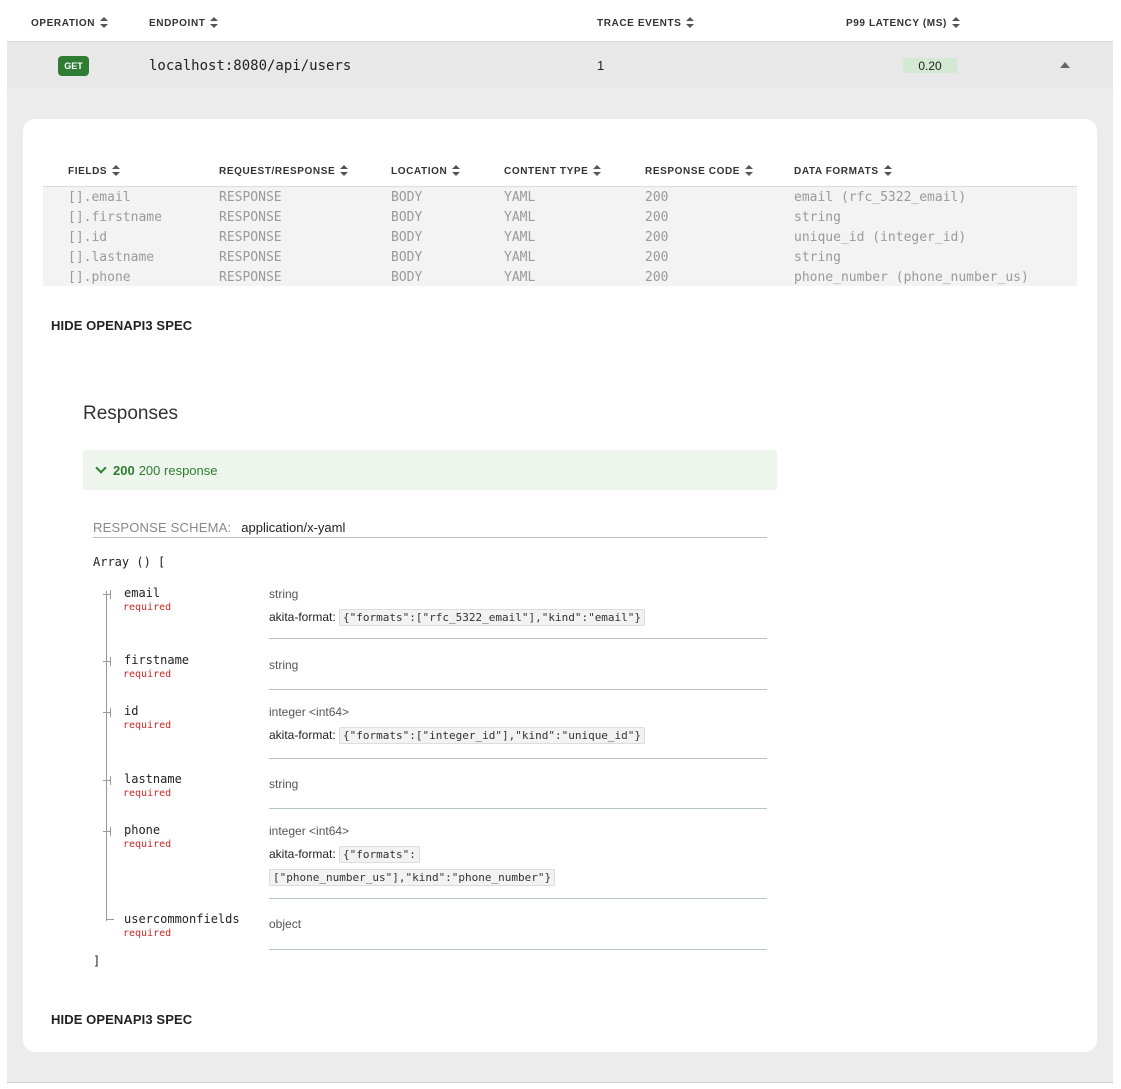 Image resolution: width=1121 pixels, height=1089 pixels. Describe the element at coordinates (930, 66) in the screenshot. I see `p99-latency-value: 0.20` at that location.